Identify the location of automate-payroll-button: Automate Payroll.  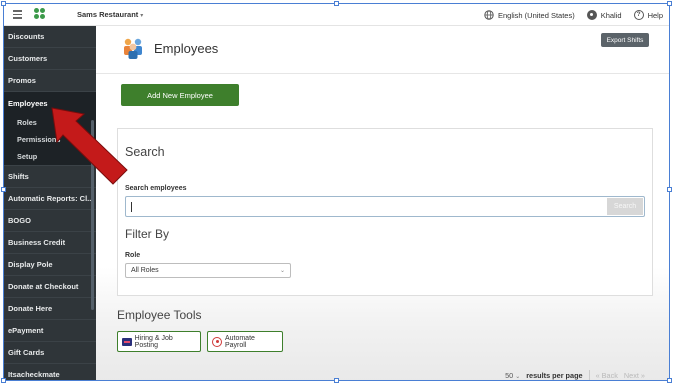
(245, 341).